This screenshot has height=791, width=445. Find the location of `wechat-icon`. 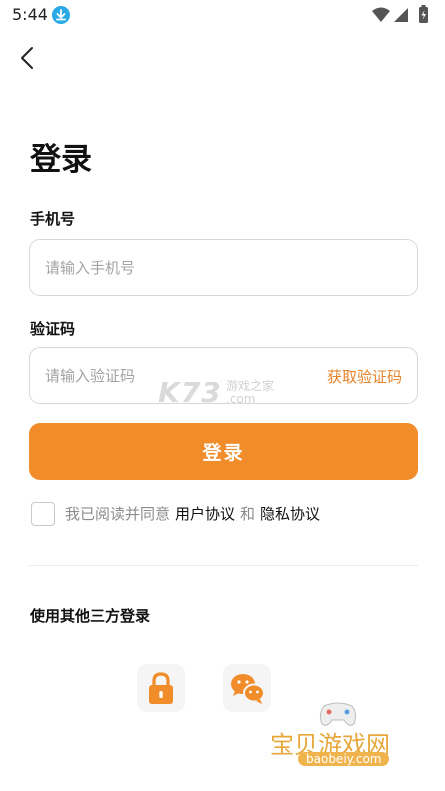

wechat-icon is located at coordinates (248, 689).